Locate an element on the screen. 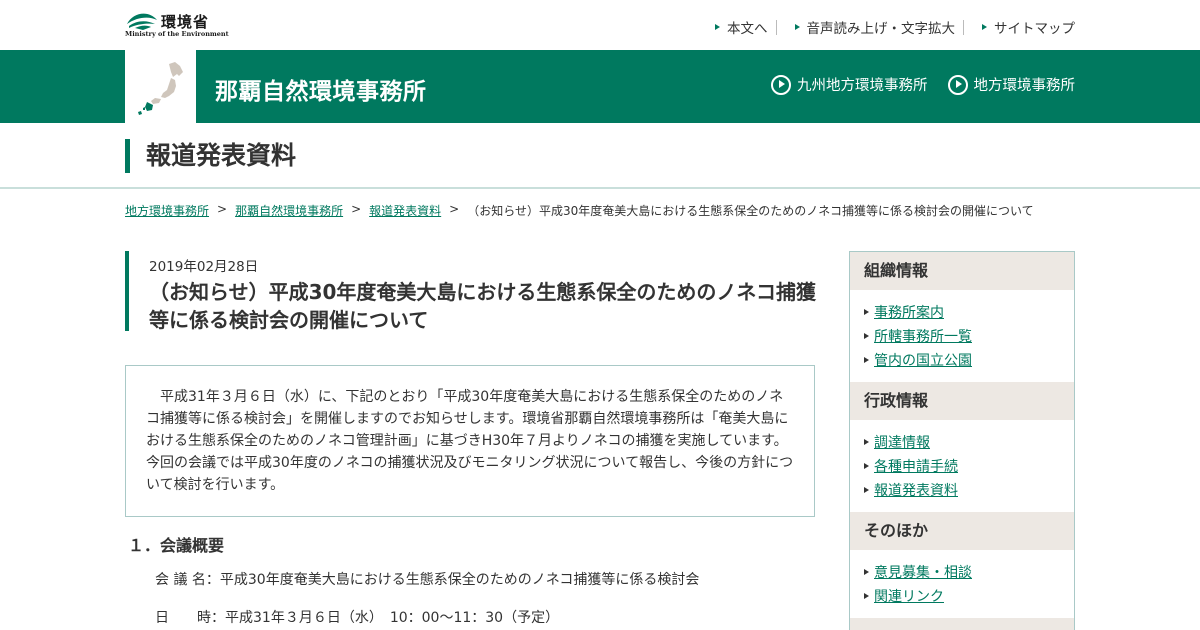 Image resolution: width=1200 pixels, height=630 pixels. sidebar-heading-other: そのほか is located at coordinates (962, 531).